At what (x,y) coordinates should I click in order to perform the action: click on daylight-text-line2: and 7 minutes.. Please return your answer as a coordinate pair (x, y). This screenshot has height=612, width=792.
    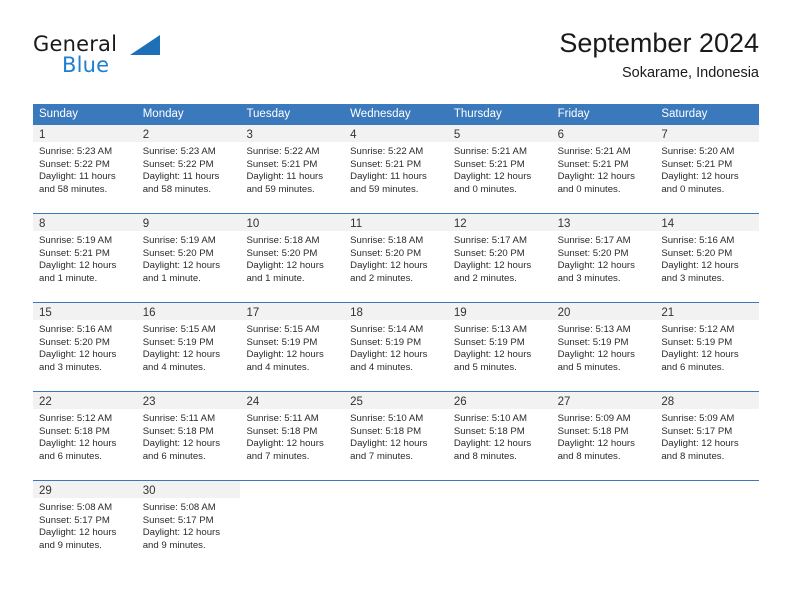
    Looking at the image, I should click on (278, 456).